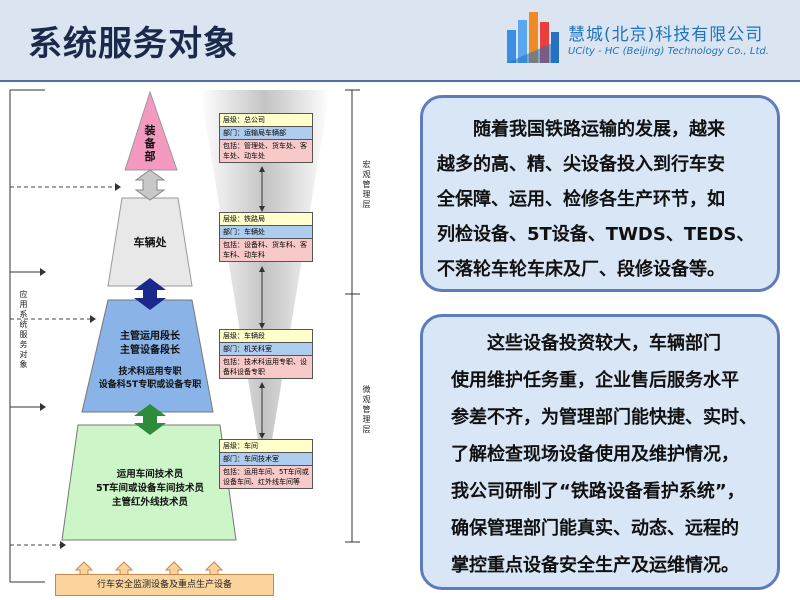 This screenshot has width=800, height=600. I want to click on level-name: 层级：总公司, so click(266, 120).